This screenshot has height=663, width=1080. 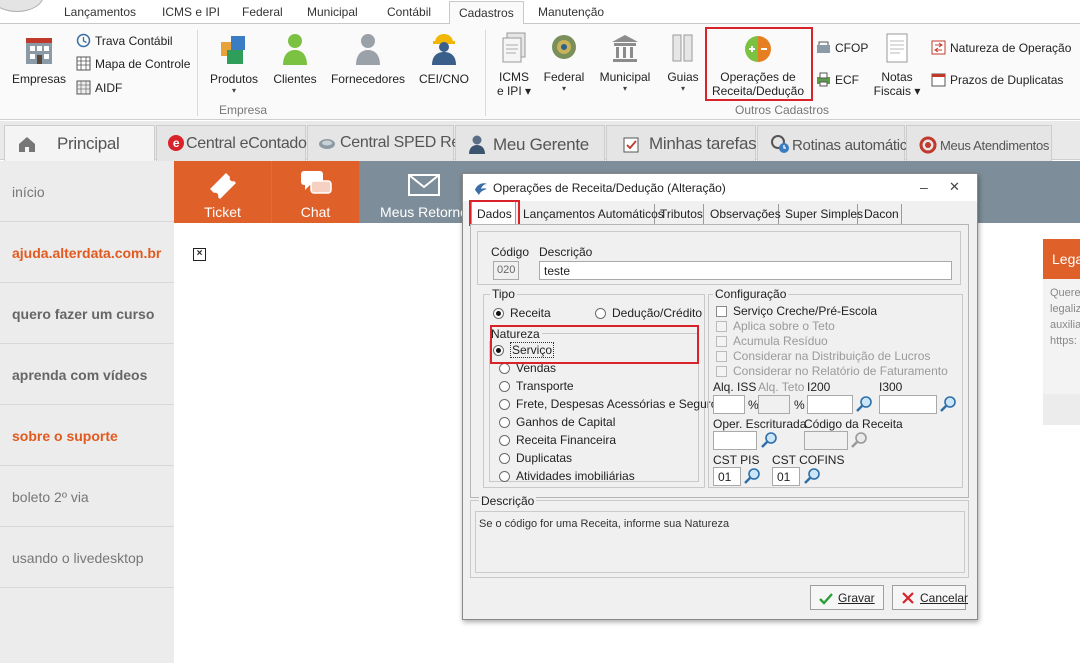 What do you see at coordinates (191, 14) in the screenshot?
I see `tab-icms-ipi: ICMS e IPI` at bounding box center [191, 14].